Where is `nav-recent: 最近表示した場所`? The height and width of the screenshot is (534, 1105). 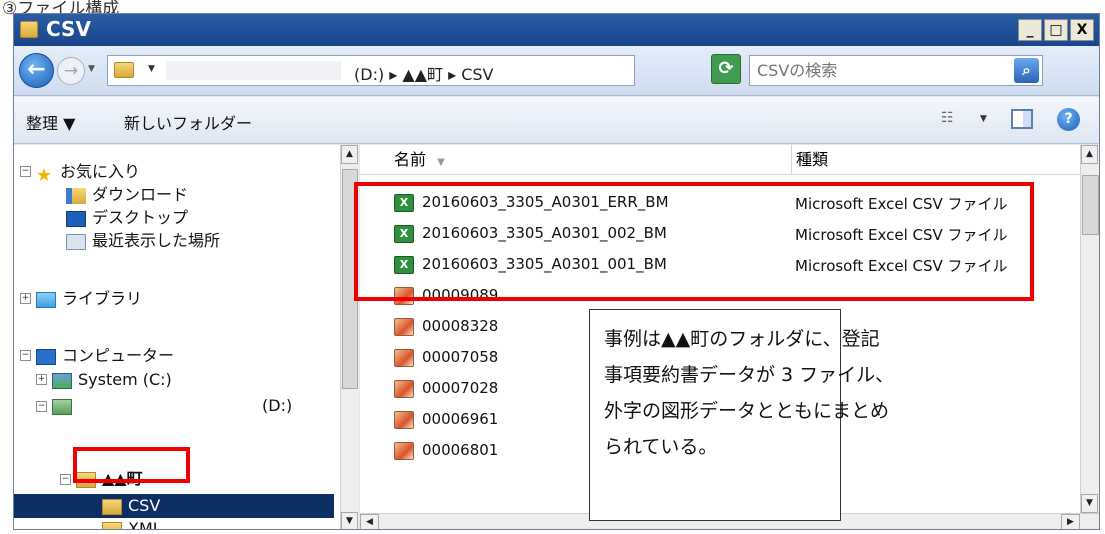
nav-recent: 最近表示した場所 is located at coordinates (143, 241).